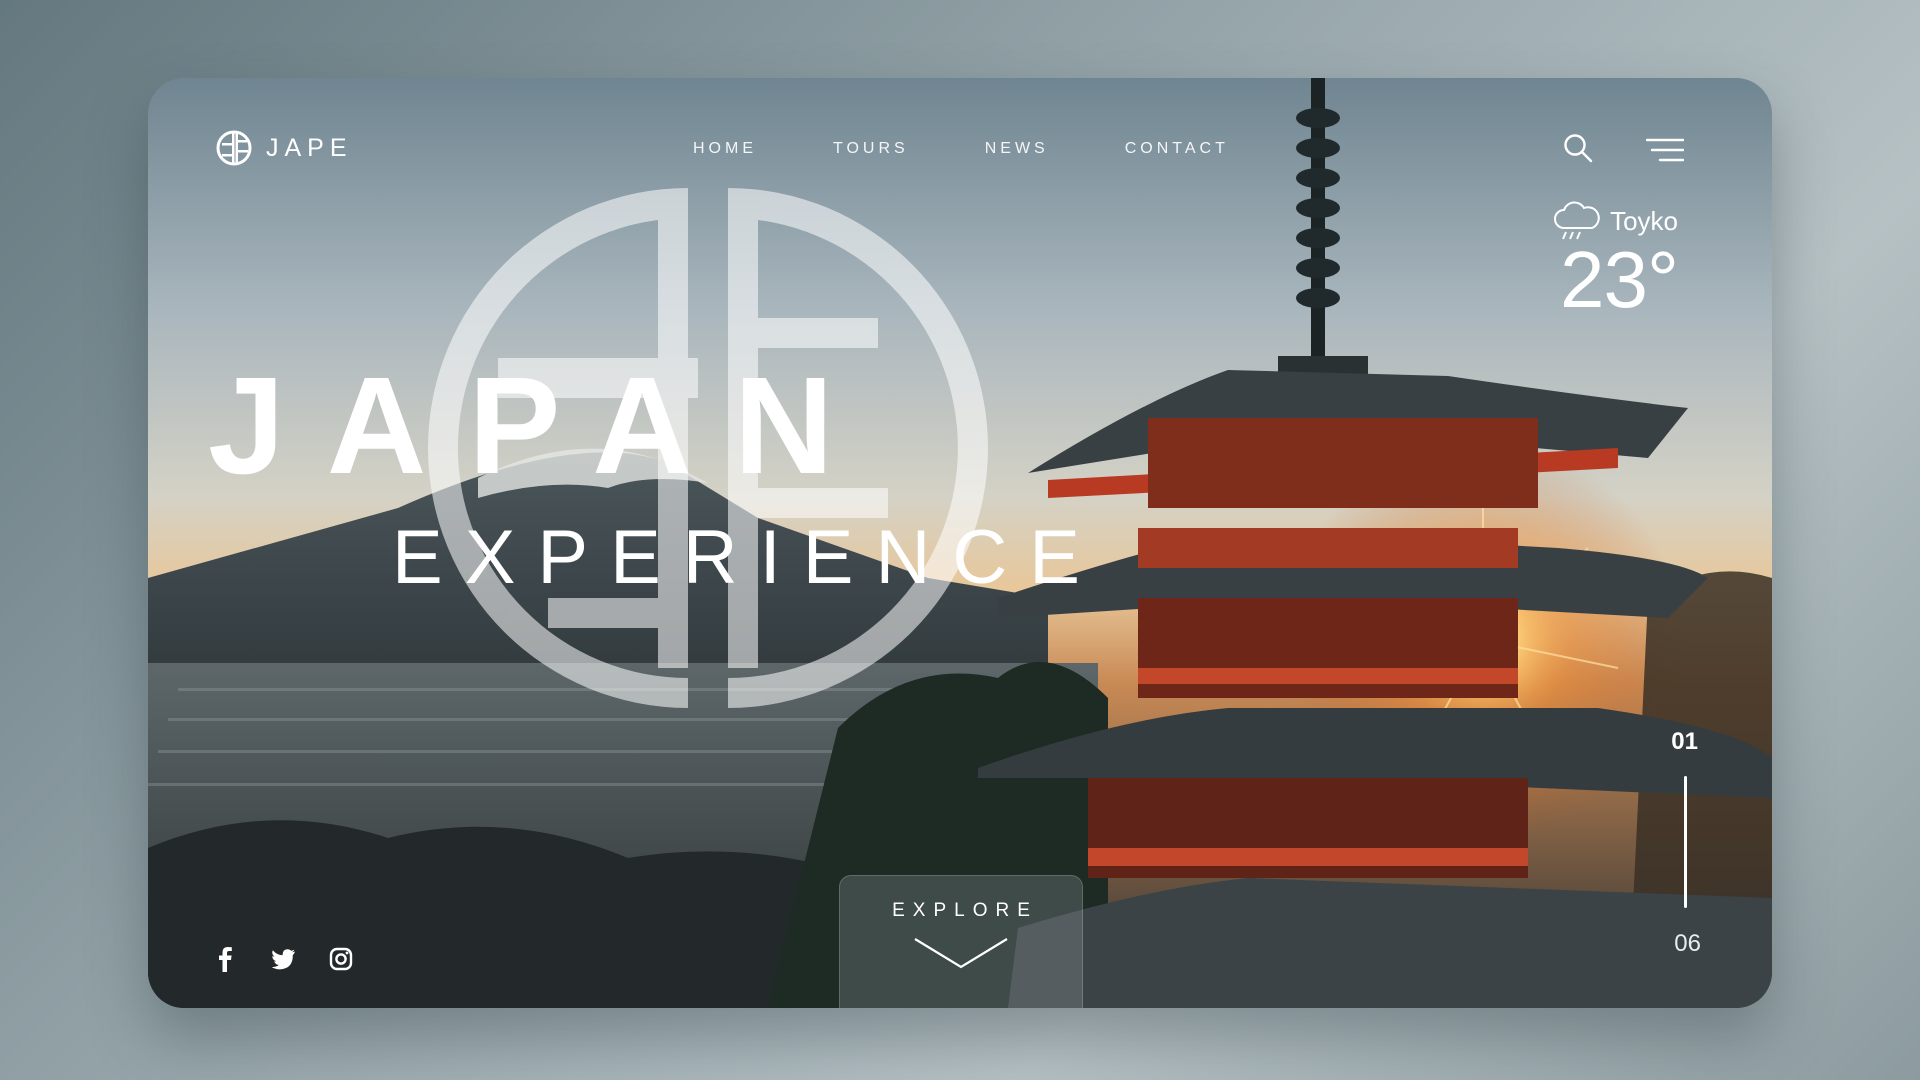 Image resolution: width=1920 pixels, height=1080 pixels. I want to click on main-nav: HOME TOURS NEWS CONTACT, so click(999, 149).